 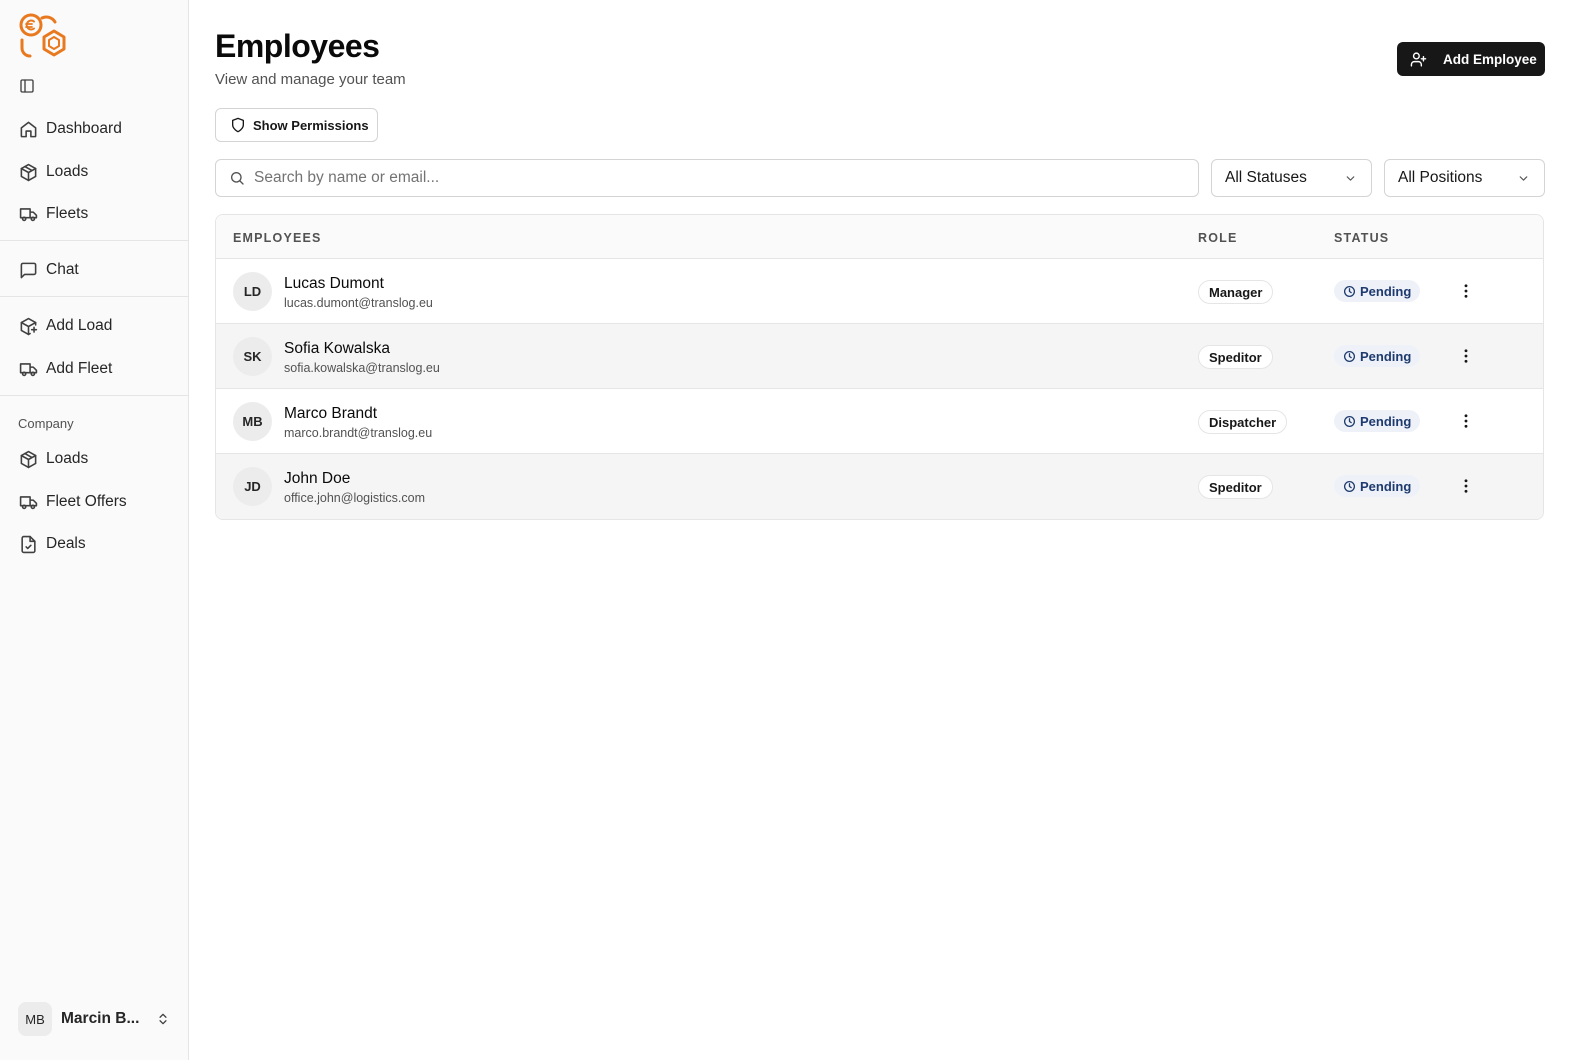 I want to click on sidebar-item-label: Fleets, so click(x=67, y=213).